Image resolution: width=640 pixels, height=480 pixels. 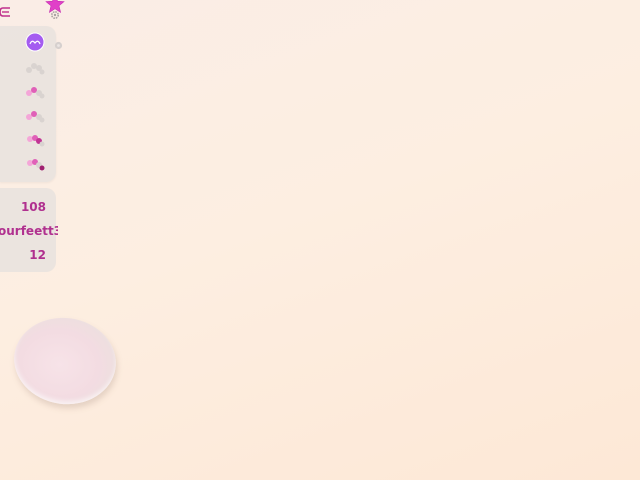 I want to click on username-label: ourfeett31, so click(x=29, y=231).